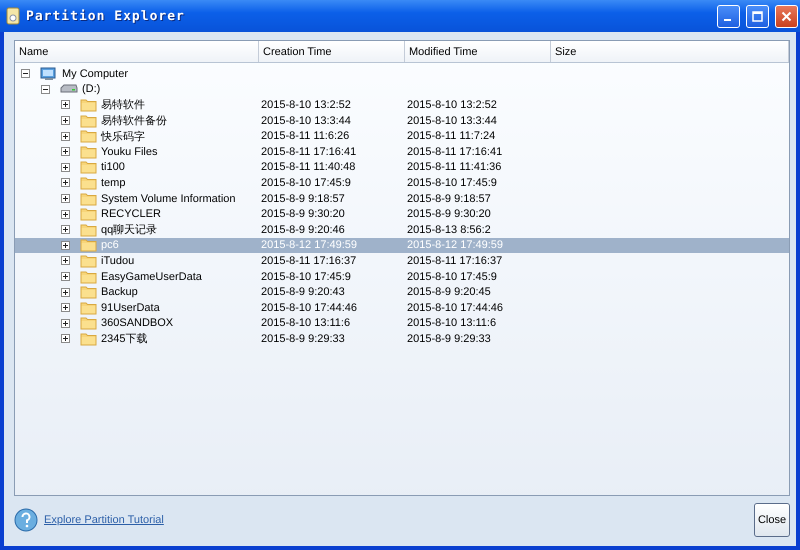 This screenshot has height=550, width=800. Describe the element at coordinates (26, 520) in the screenshot. I see `help-icon` at that location.